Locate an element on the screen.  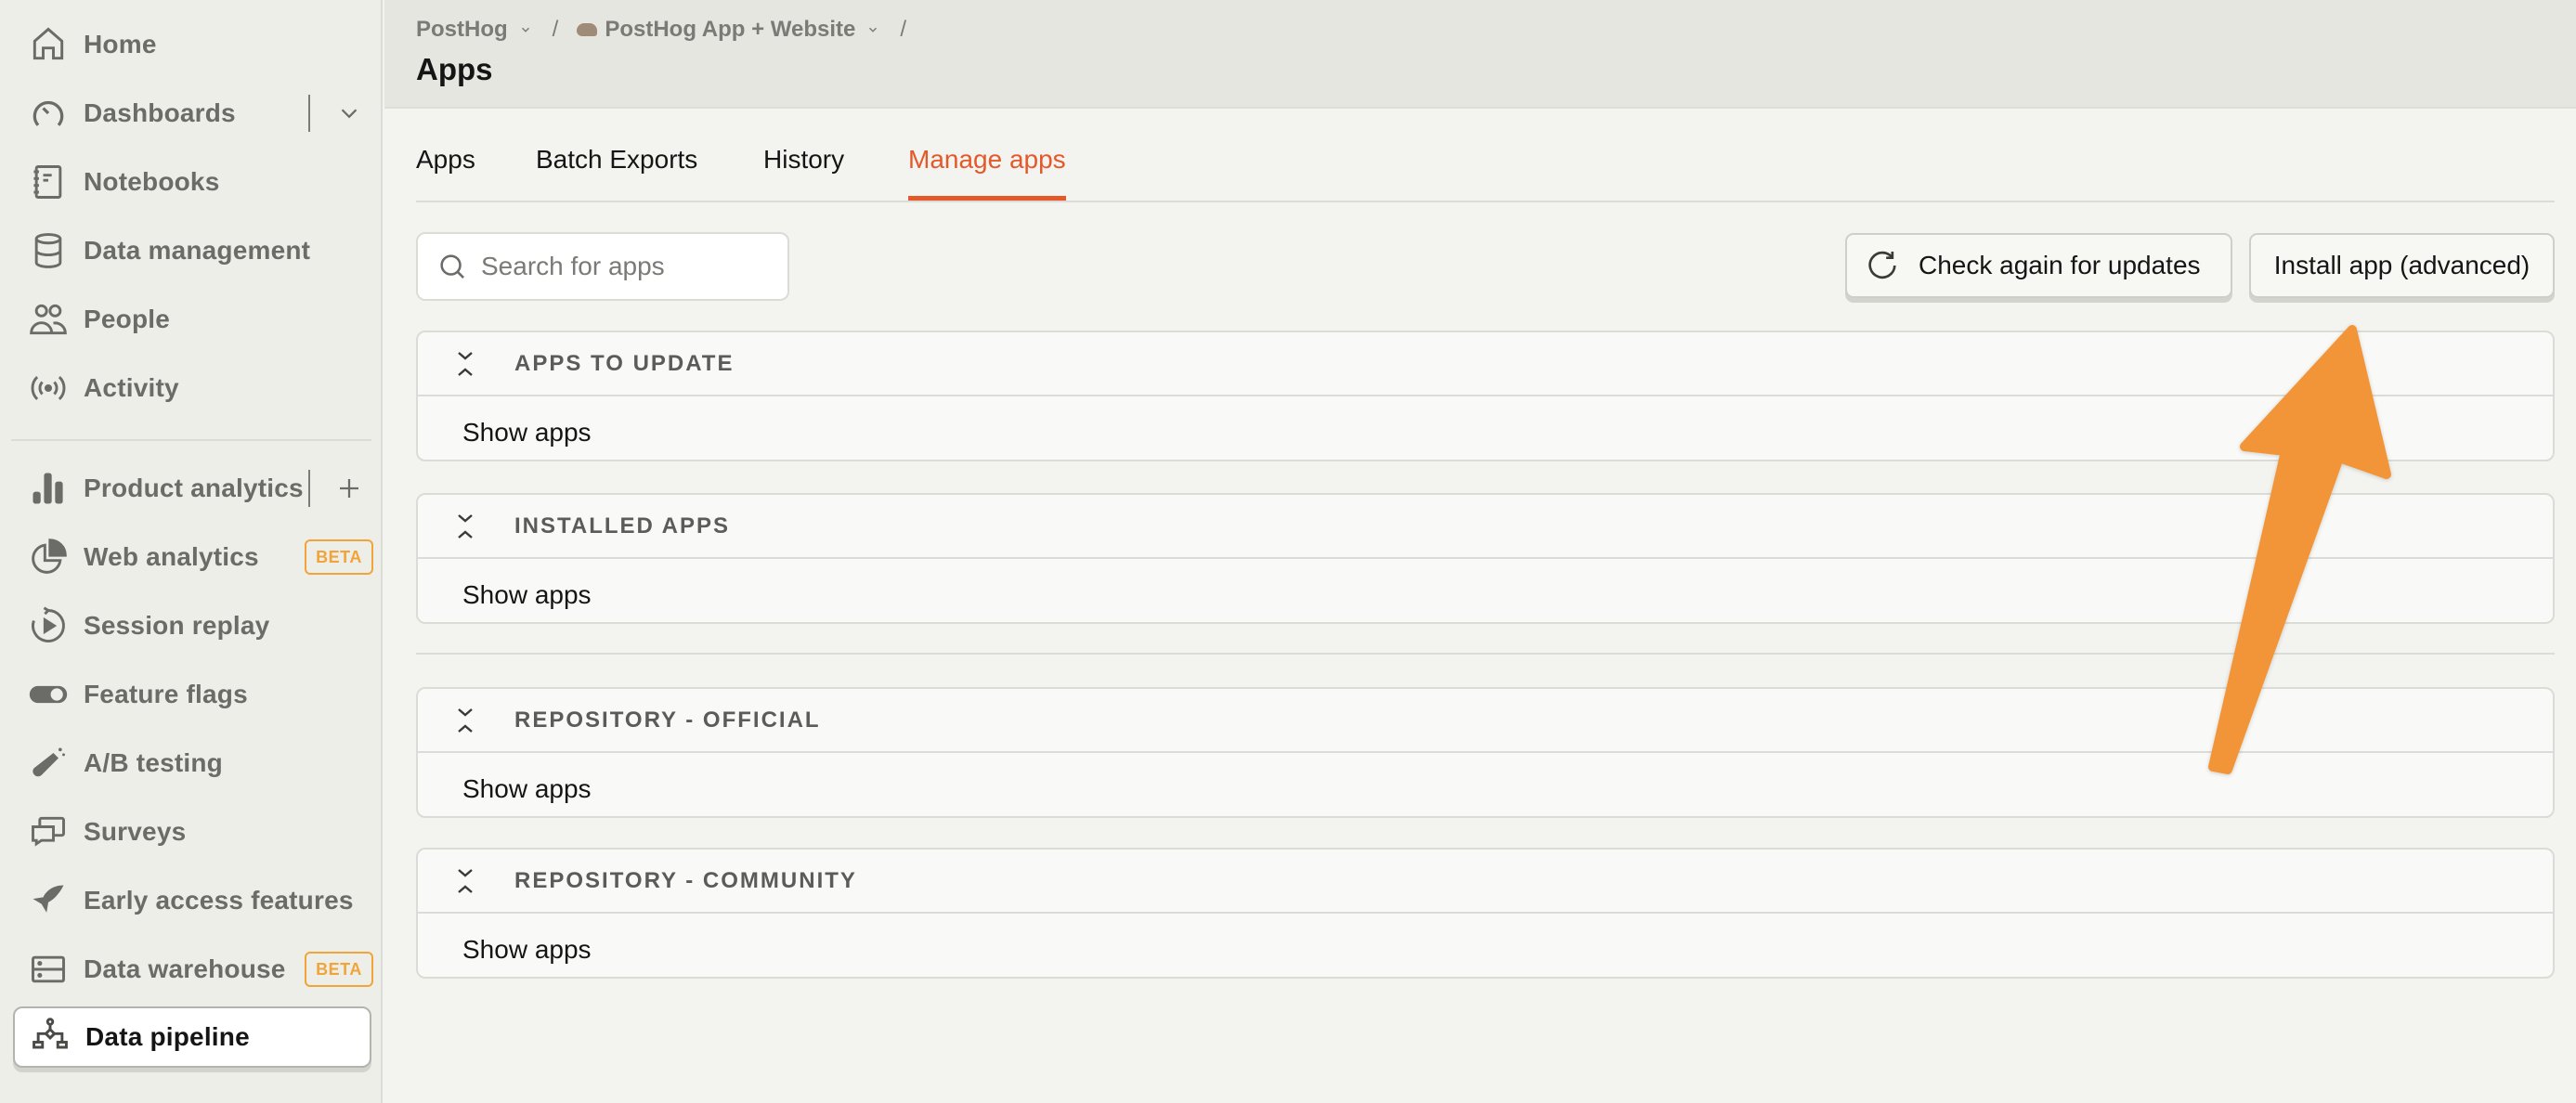
sidebar-item-label: Home is located at coordinates (121, 44).